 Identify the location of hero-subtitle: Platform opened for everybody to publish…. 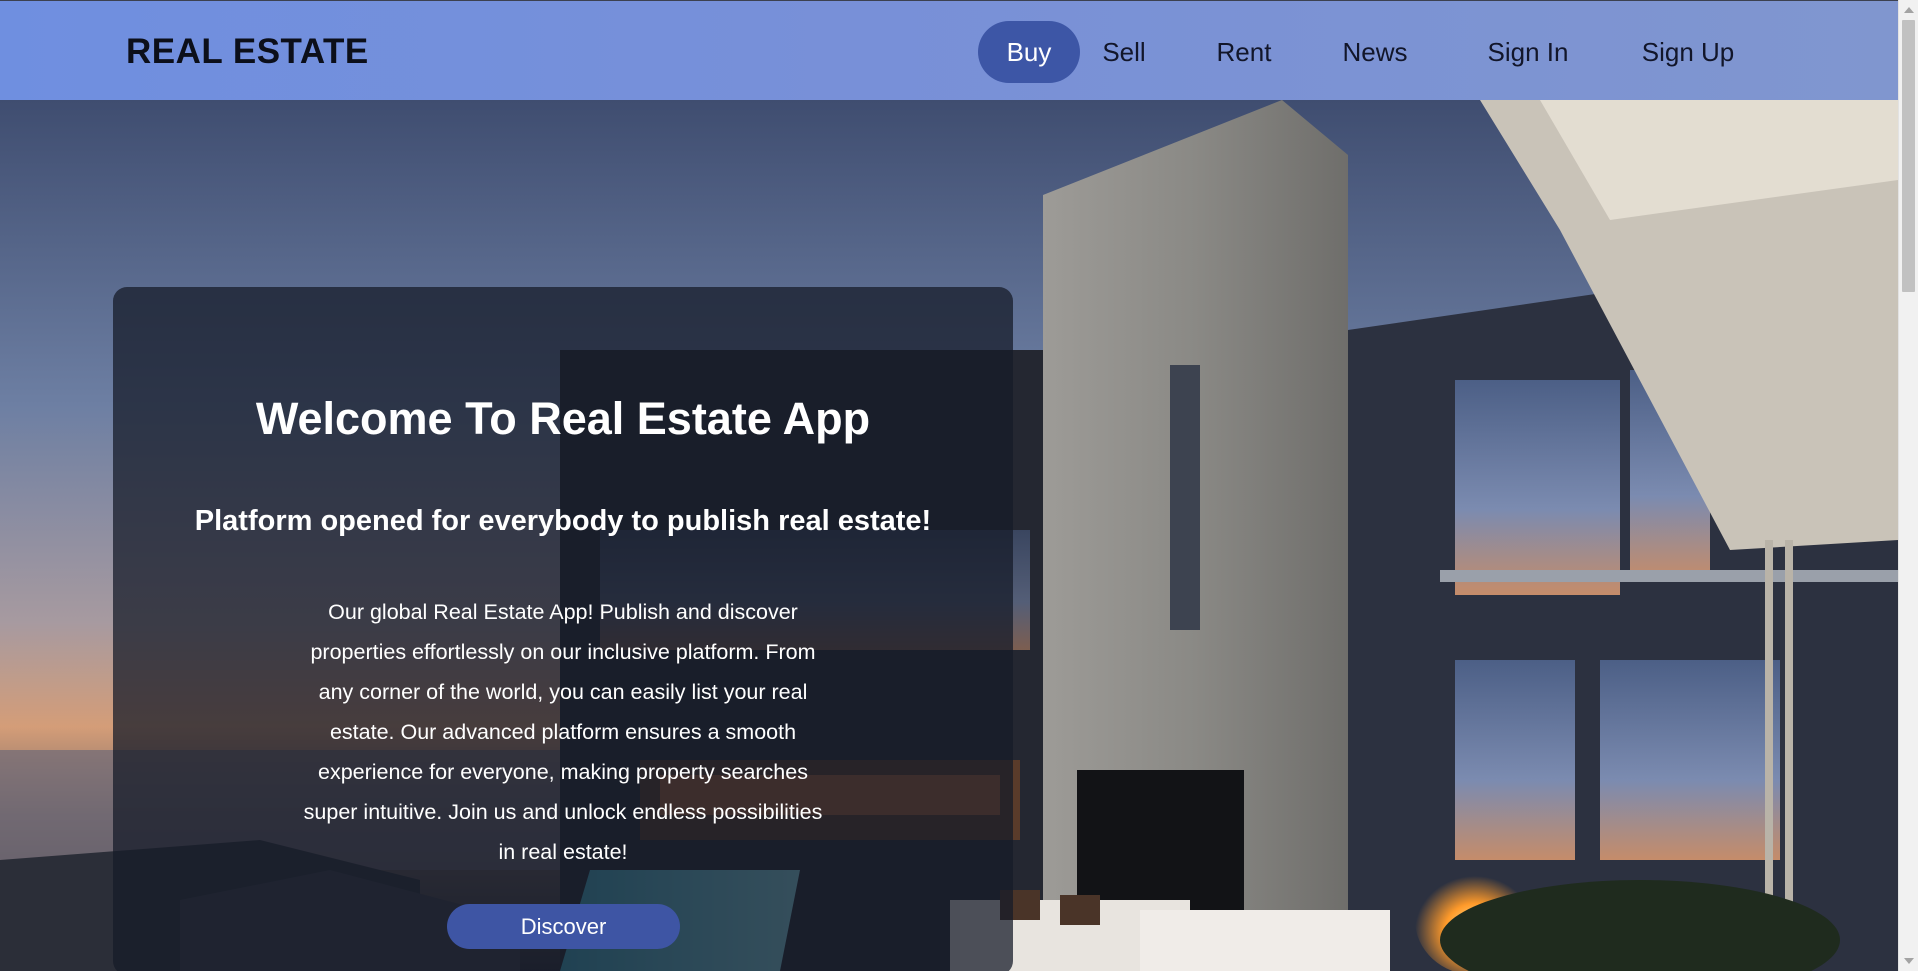
(563, 521).